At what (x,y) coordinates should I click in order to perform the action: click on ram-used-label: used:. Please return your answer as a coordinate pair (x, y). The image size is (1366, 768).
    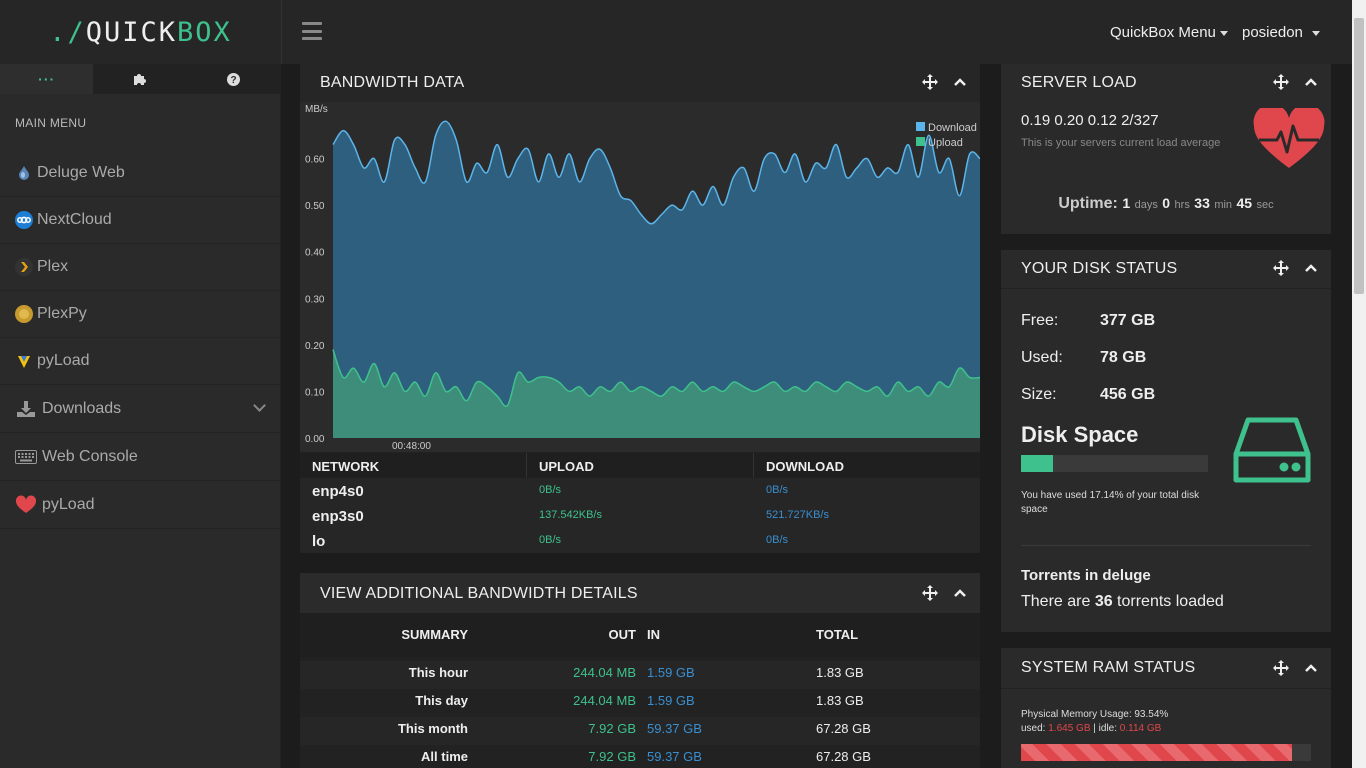
    Looking at the image, I should click on (1035, 728).